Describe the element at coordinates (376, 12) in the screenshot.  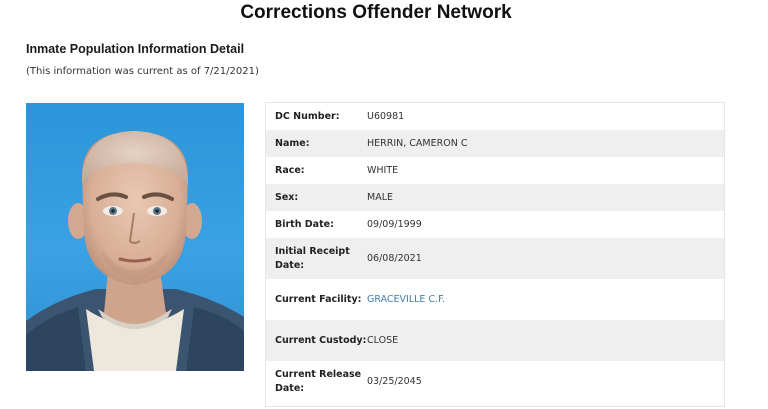
I see `site-title: Corrections Offender Network` at that location.